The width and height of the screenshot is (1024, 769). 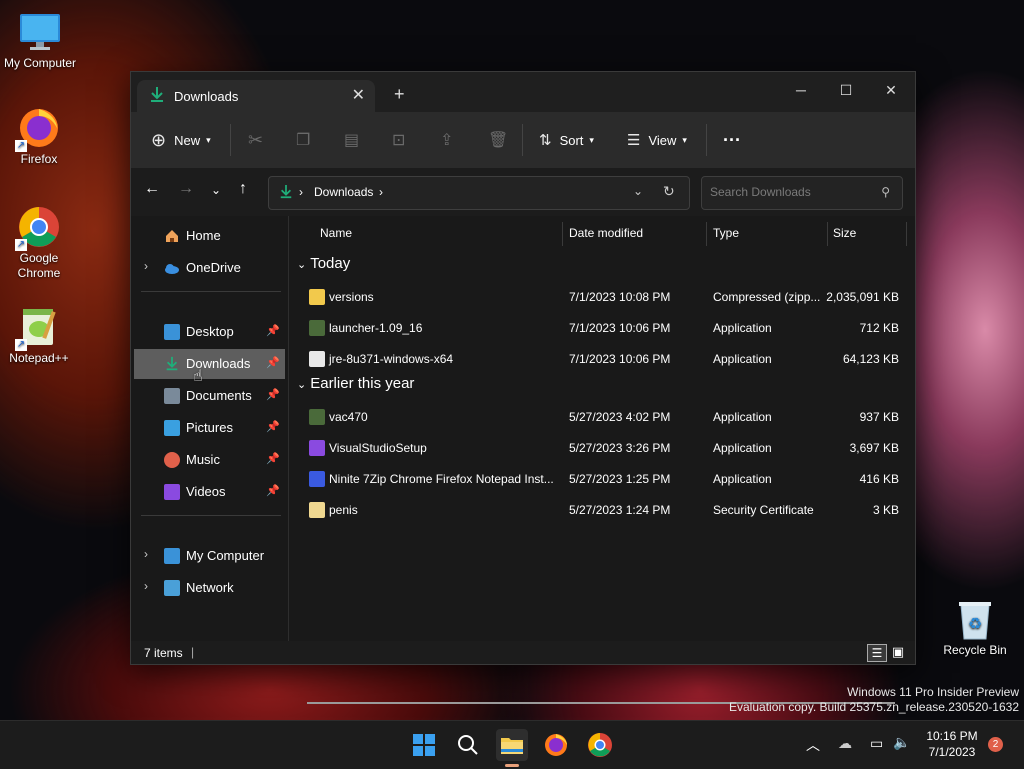 I want to click on sort-button: ⇅ Sort ▾, so click(x=566, y=140).